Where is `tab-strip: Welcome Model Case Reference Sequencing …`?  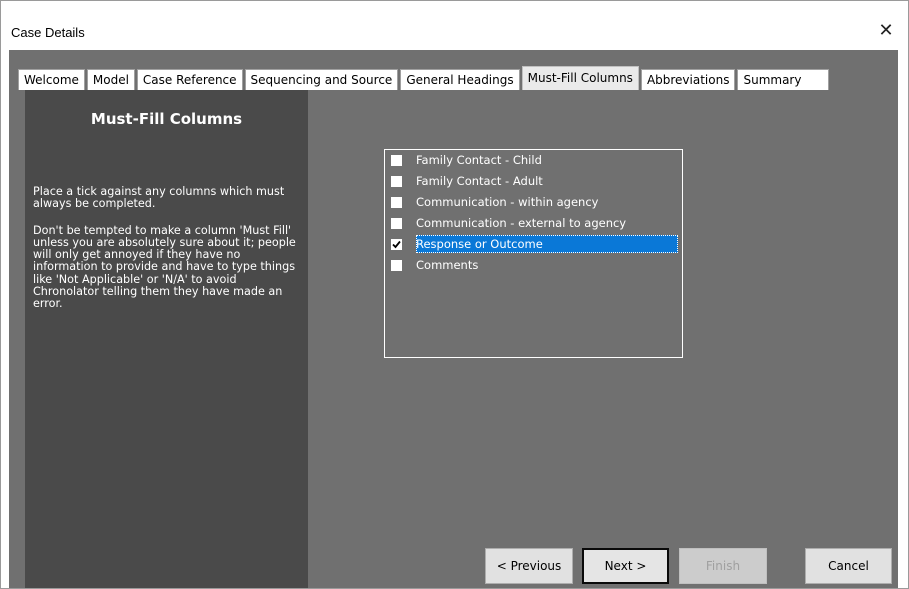
tab-strip: Welcome Model Case Reference Sequencing … is located at coordinates (424, 78).